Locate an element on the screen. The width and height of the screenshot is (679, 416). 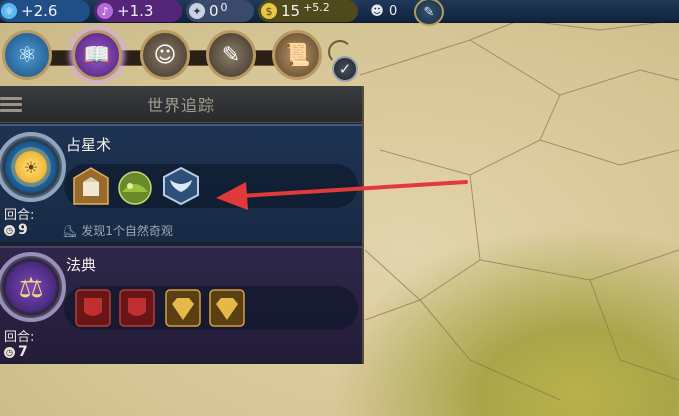
annotation-arrow is located at coordinates (342, 195).